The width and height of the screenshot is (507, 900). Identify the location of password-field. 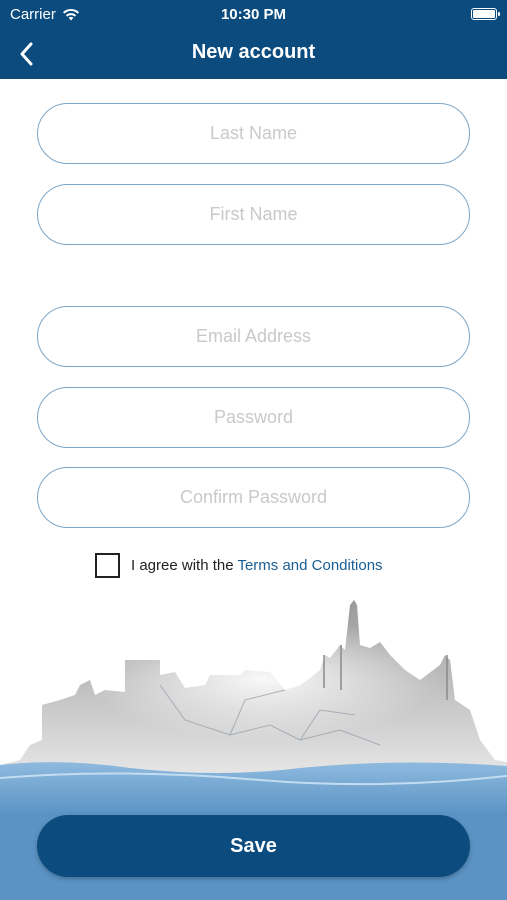
(253, 417).